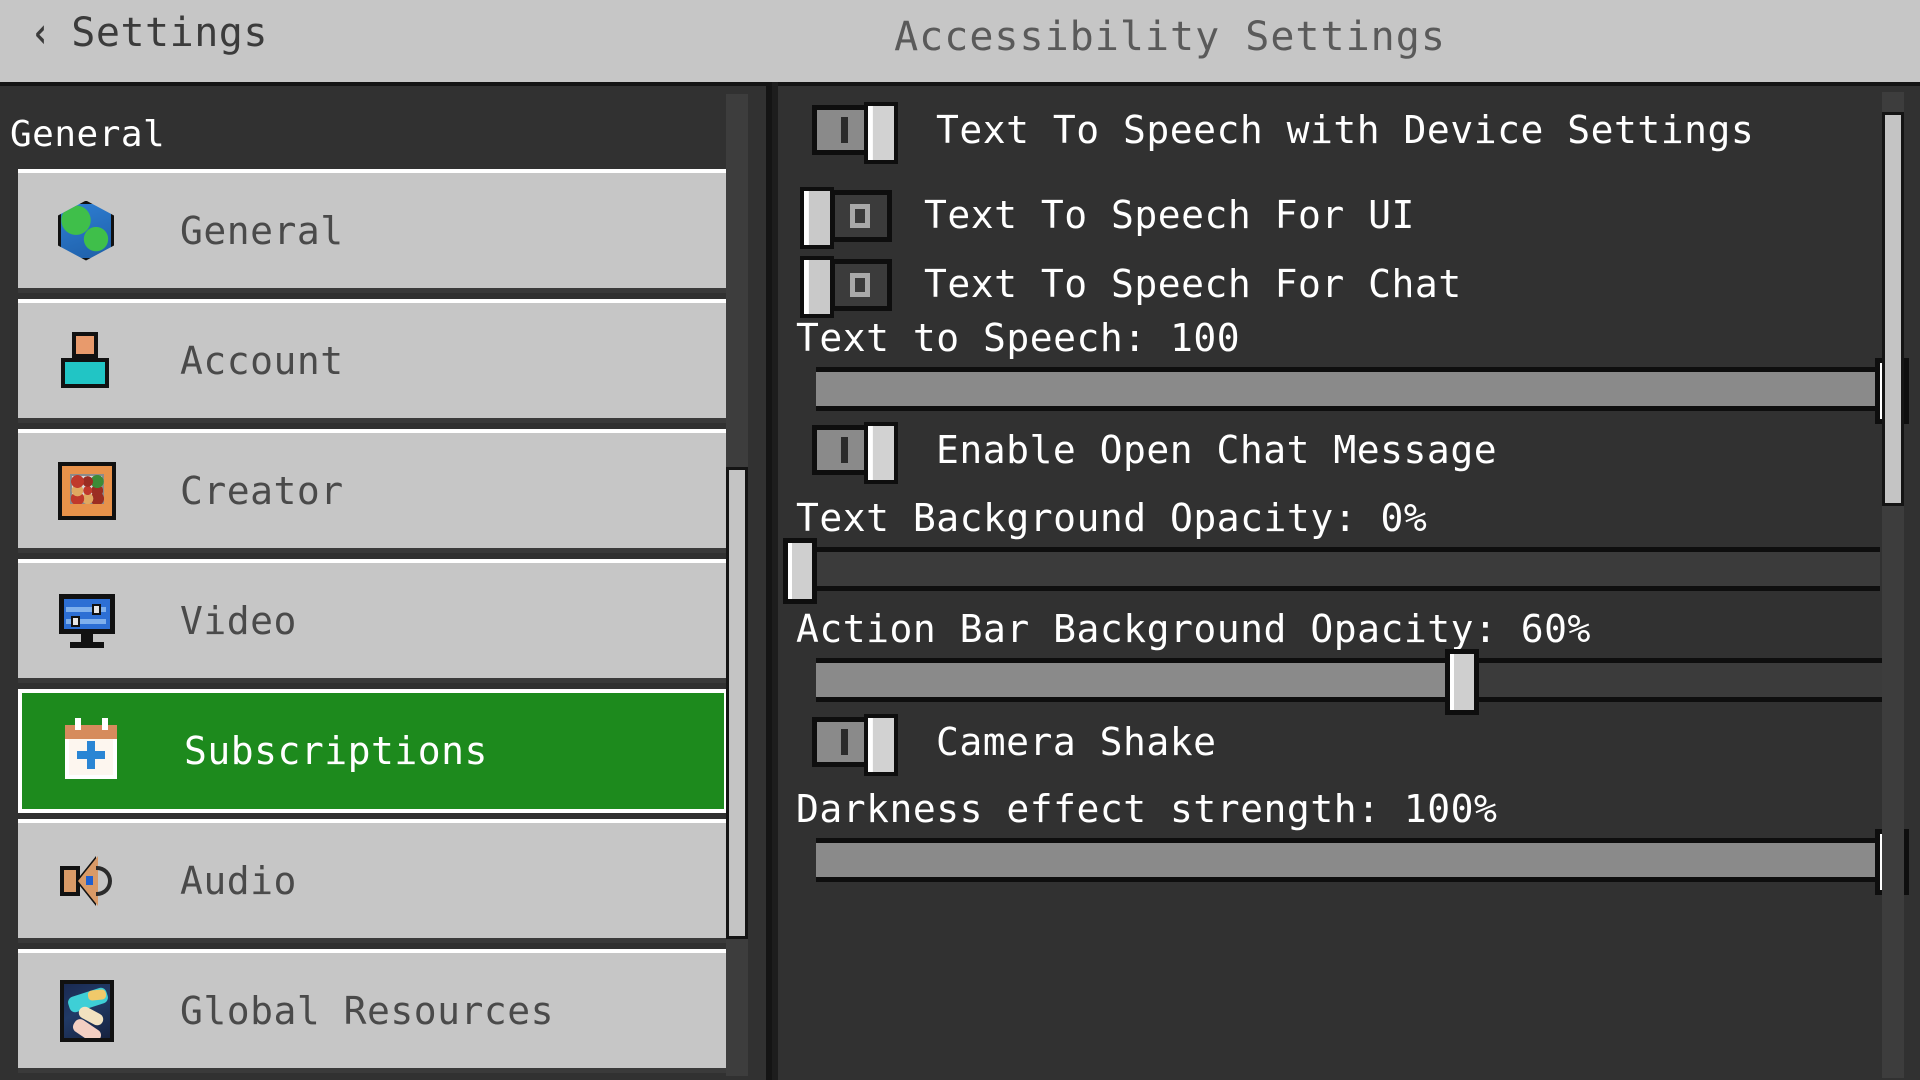 This screenshot has height=1080, width=1920. I want to click on main-scrollbar-thumb, so click(1893, 309).